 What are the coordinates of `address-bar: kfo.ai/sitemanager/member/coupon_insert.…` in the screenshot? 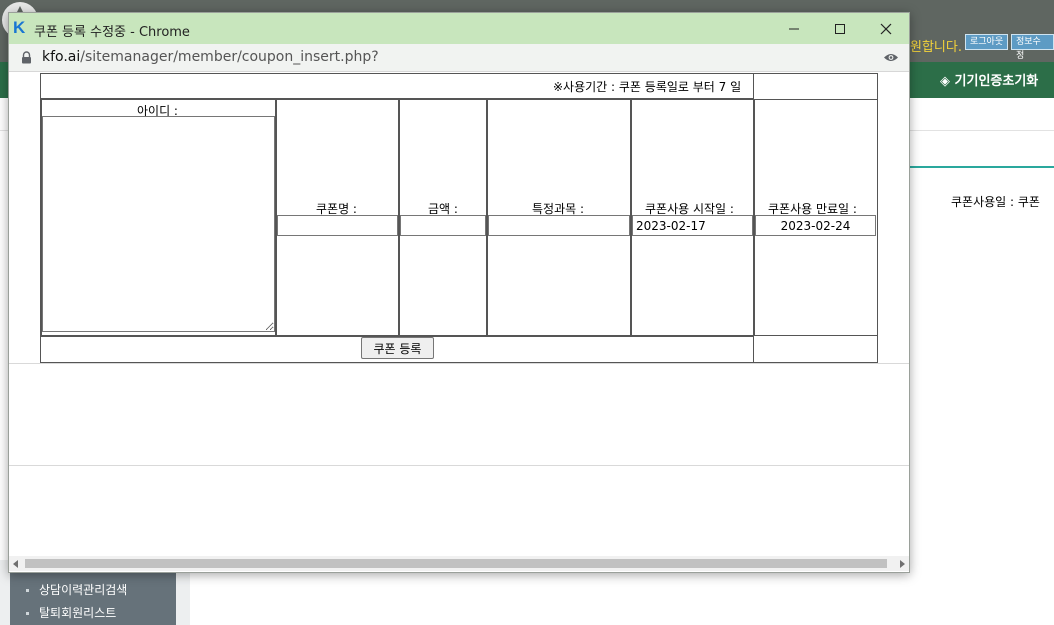 It's located at (459, 58).